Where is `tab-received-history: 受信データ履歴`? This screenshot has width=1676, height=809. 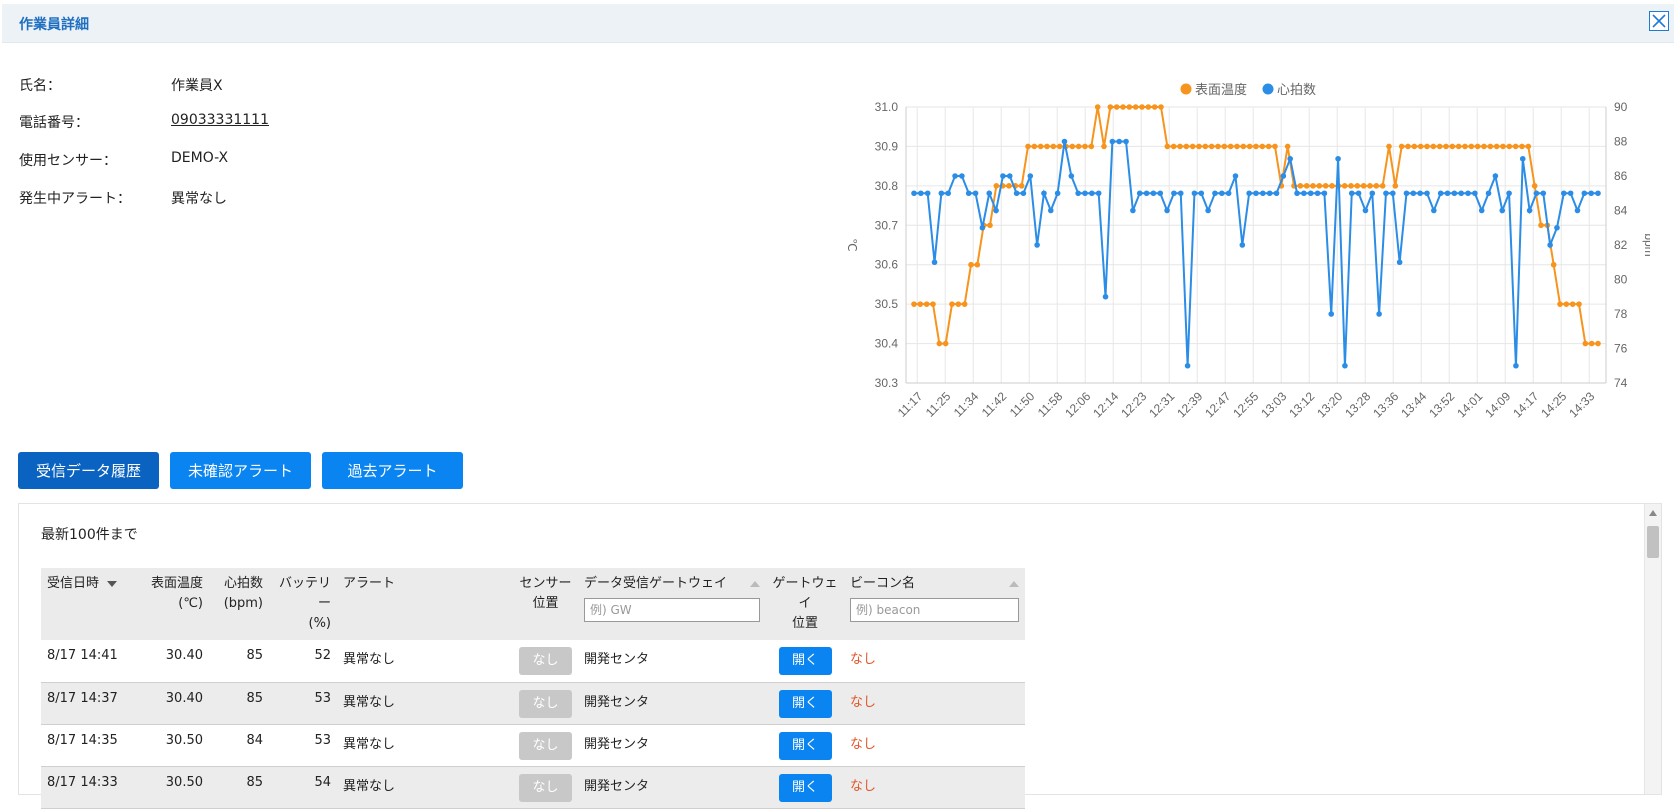
tab-received-history: 受信データ履歴 is located at coordinates (88, 470).